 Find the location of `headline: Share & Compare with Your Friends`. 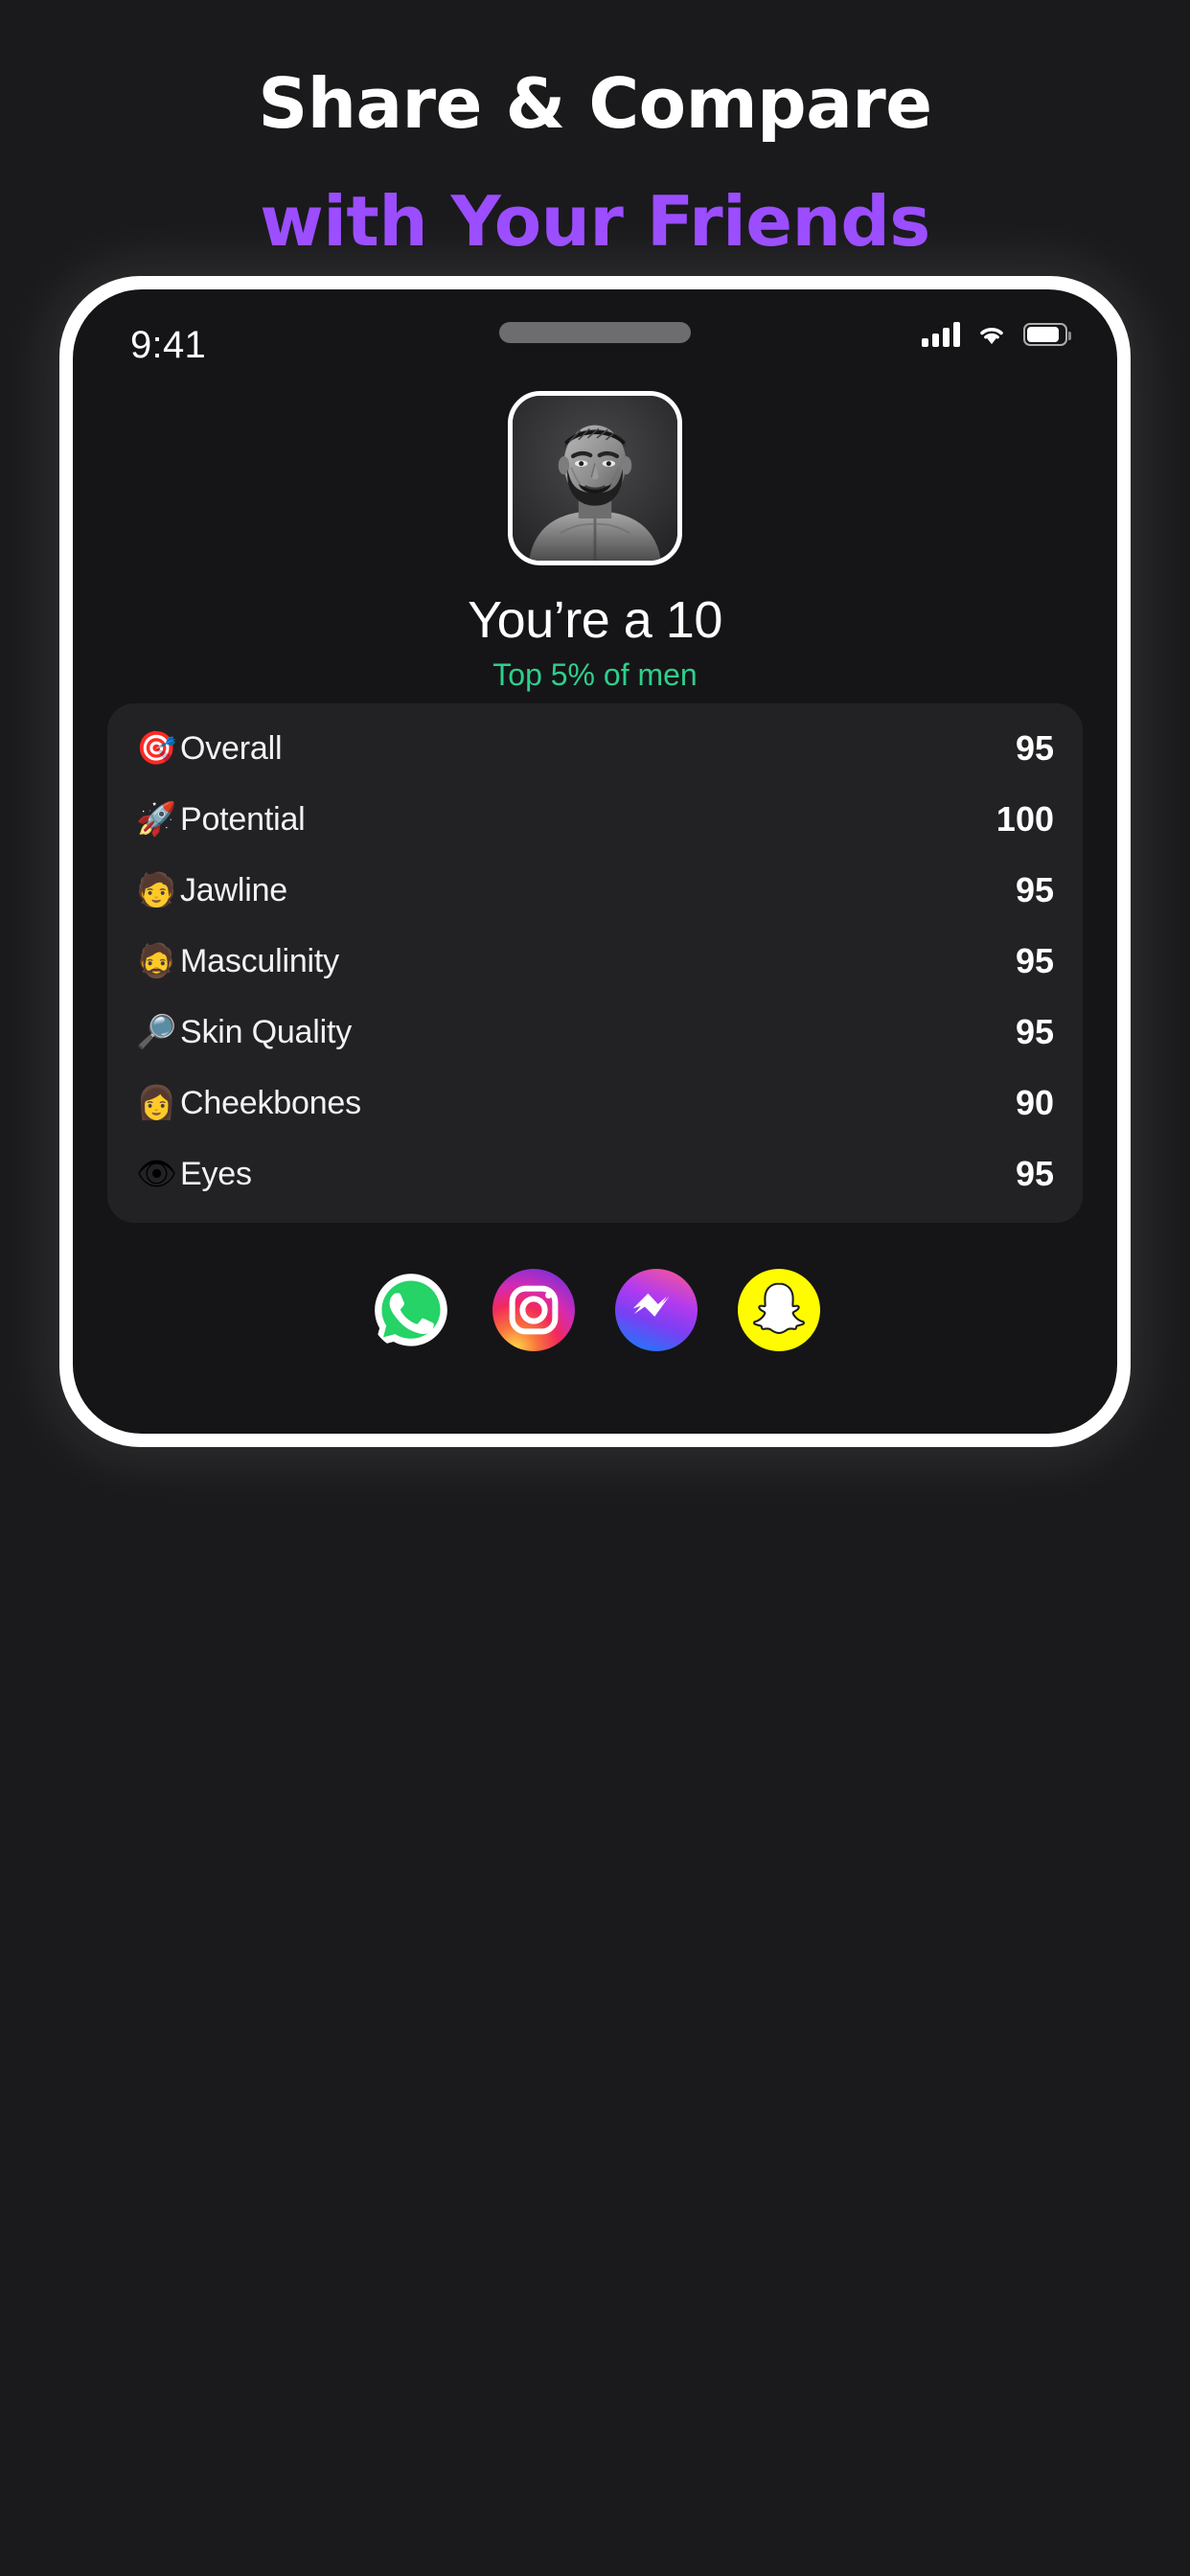

headline: Share & Compare with Your Friends is located at coordinates (595, 163).